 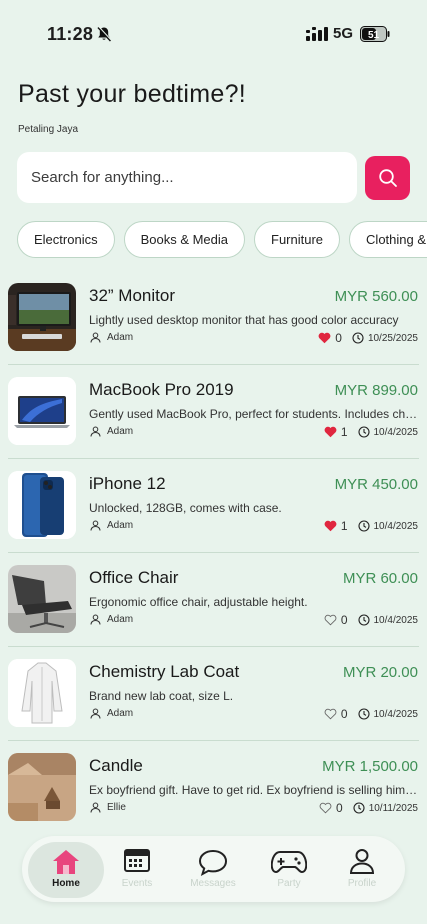 I want to click on nav-profile: Profile, so click(x=362, y=869).